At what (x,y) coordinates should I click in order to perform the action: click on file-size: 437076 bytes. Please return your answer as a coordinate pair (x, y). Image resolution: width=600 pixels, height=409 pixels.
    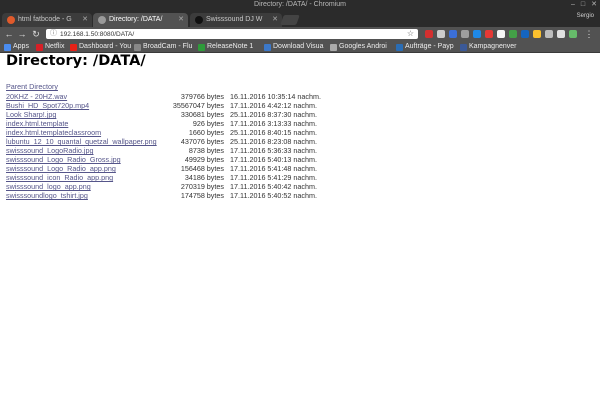
    Looking at the image, I should click on (202, 141).